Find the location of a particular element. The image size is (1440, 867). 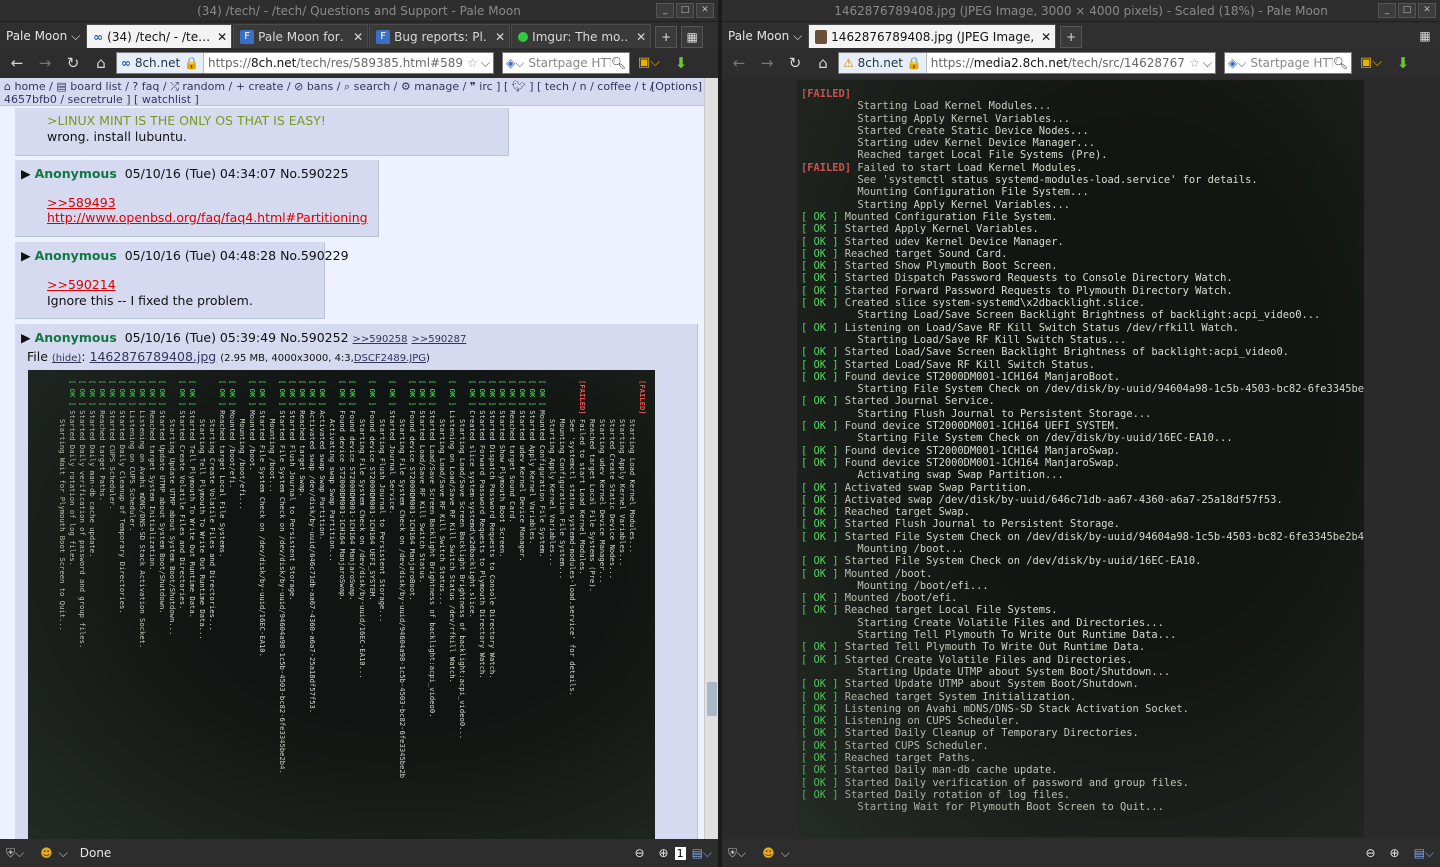

nav-home: home is located at coordinates (29, 86).